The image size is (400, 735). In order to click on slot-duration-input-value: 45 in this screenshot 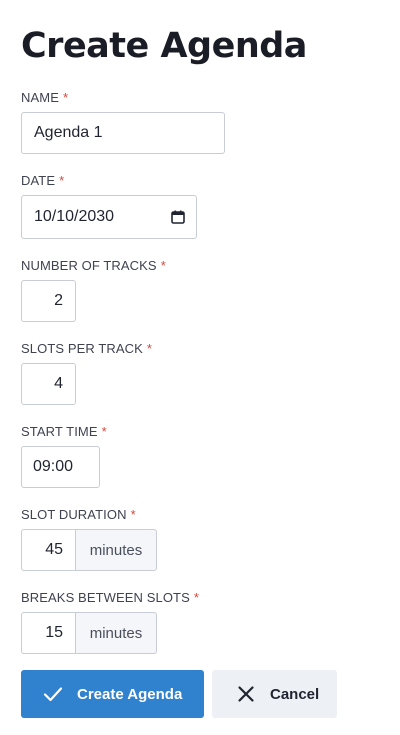, I will do `click(54, 549)`.